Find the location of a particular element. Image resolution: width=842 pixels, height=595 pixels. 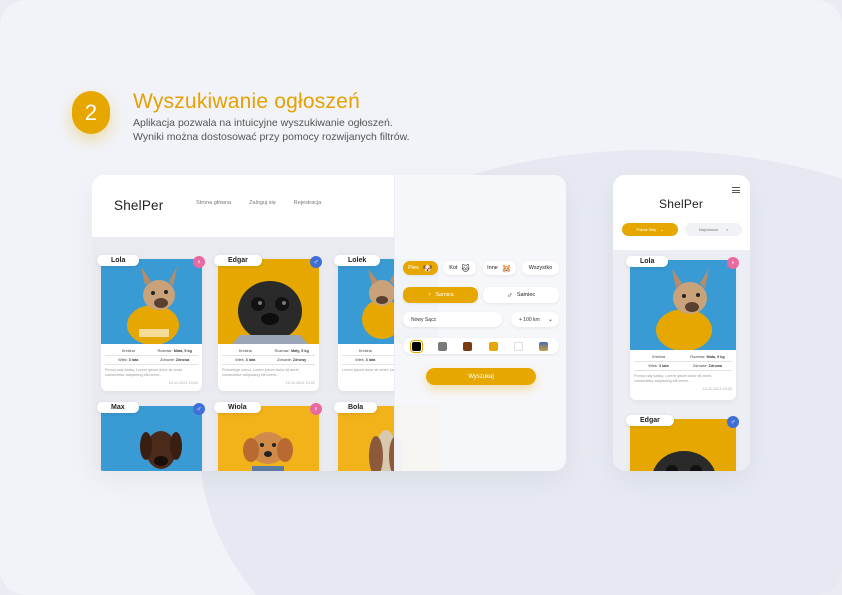

hamster-icon: 🐹 is located at coordinates (506, 268).